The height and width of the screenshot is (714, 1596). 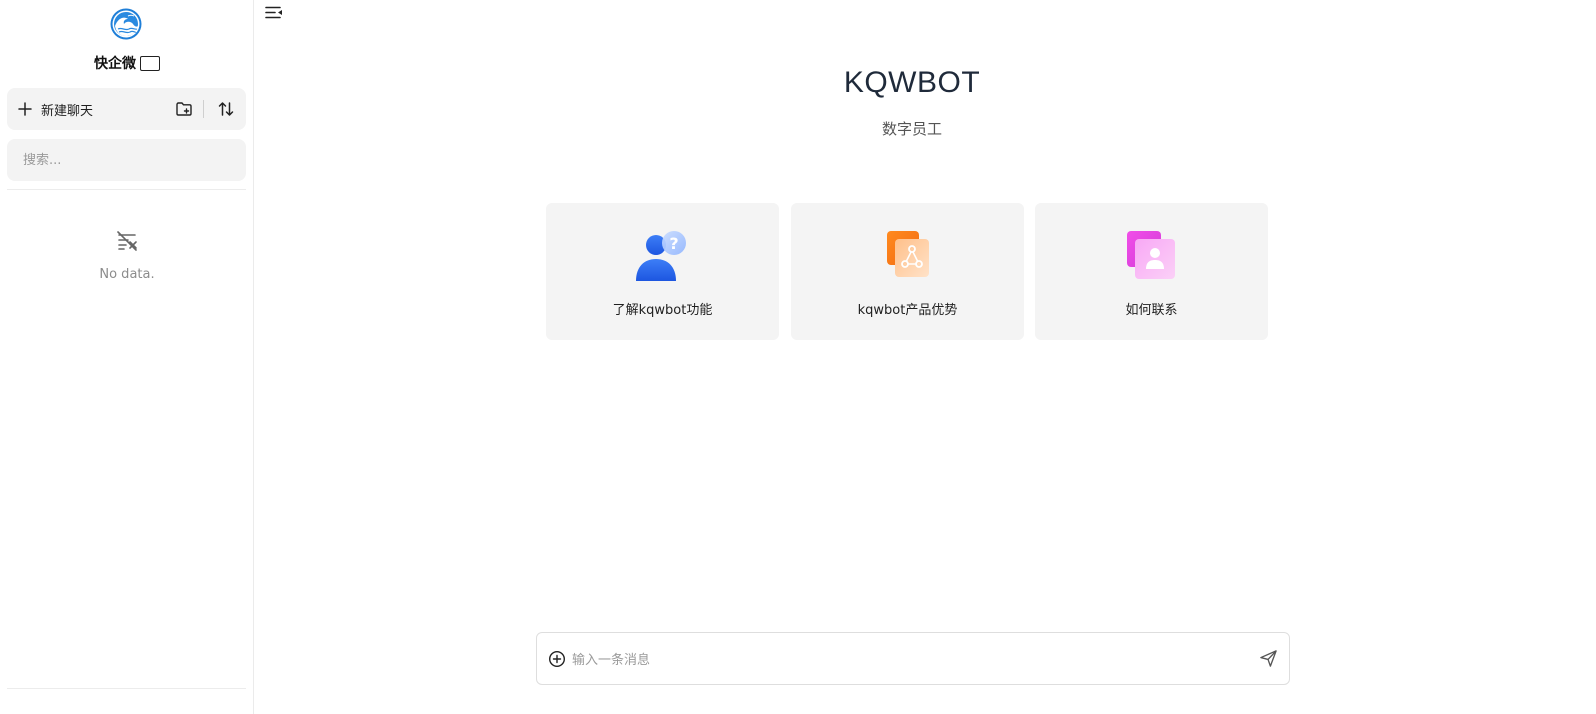 What do you see at coordinates (908, 254) in the screenshot?
I see `share-nodes-icon` at bounding box center [908, 254].